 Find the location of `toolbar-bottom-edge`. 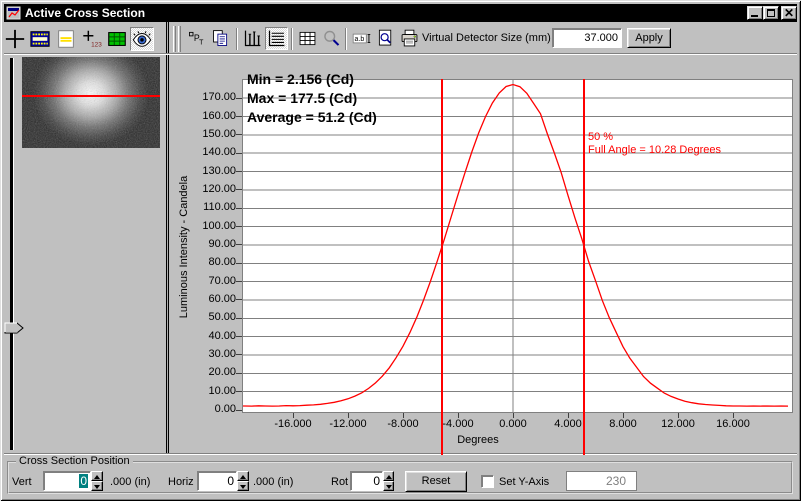

toolbar-bottom-edge is located at coordinates (400, 54).